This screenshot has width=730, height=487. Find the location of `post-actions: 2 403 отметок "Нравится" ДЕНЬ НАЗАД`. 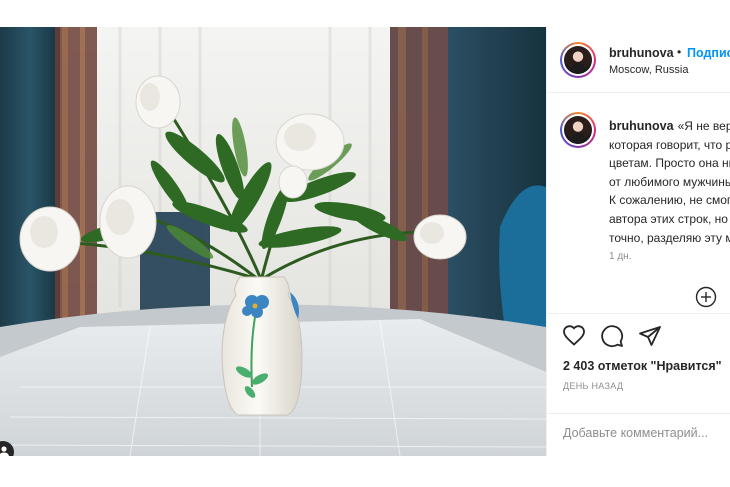

post-actions: 2 403 отметок "Нравится" ДЕНЬ НАЗАД is located at coordinates (638, 363).